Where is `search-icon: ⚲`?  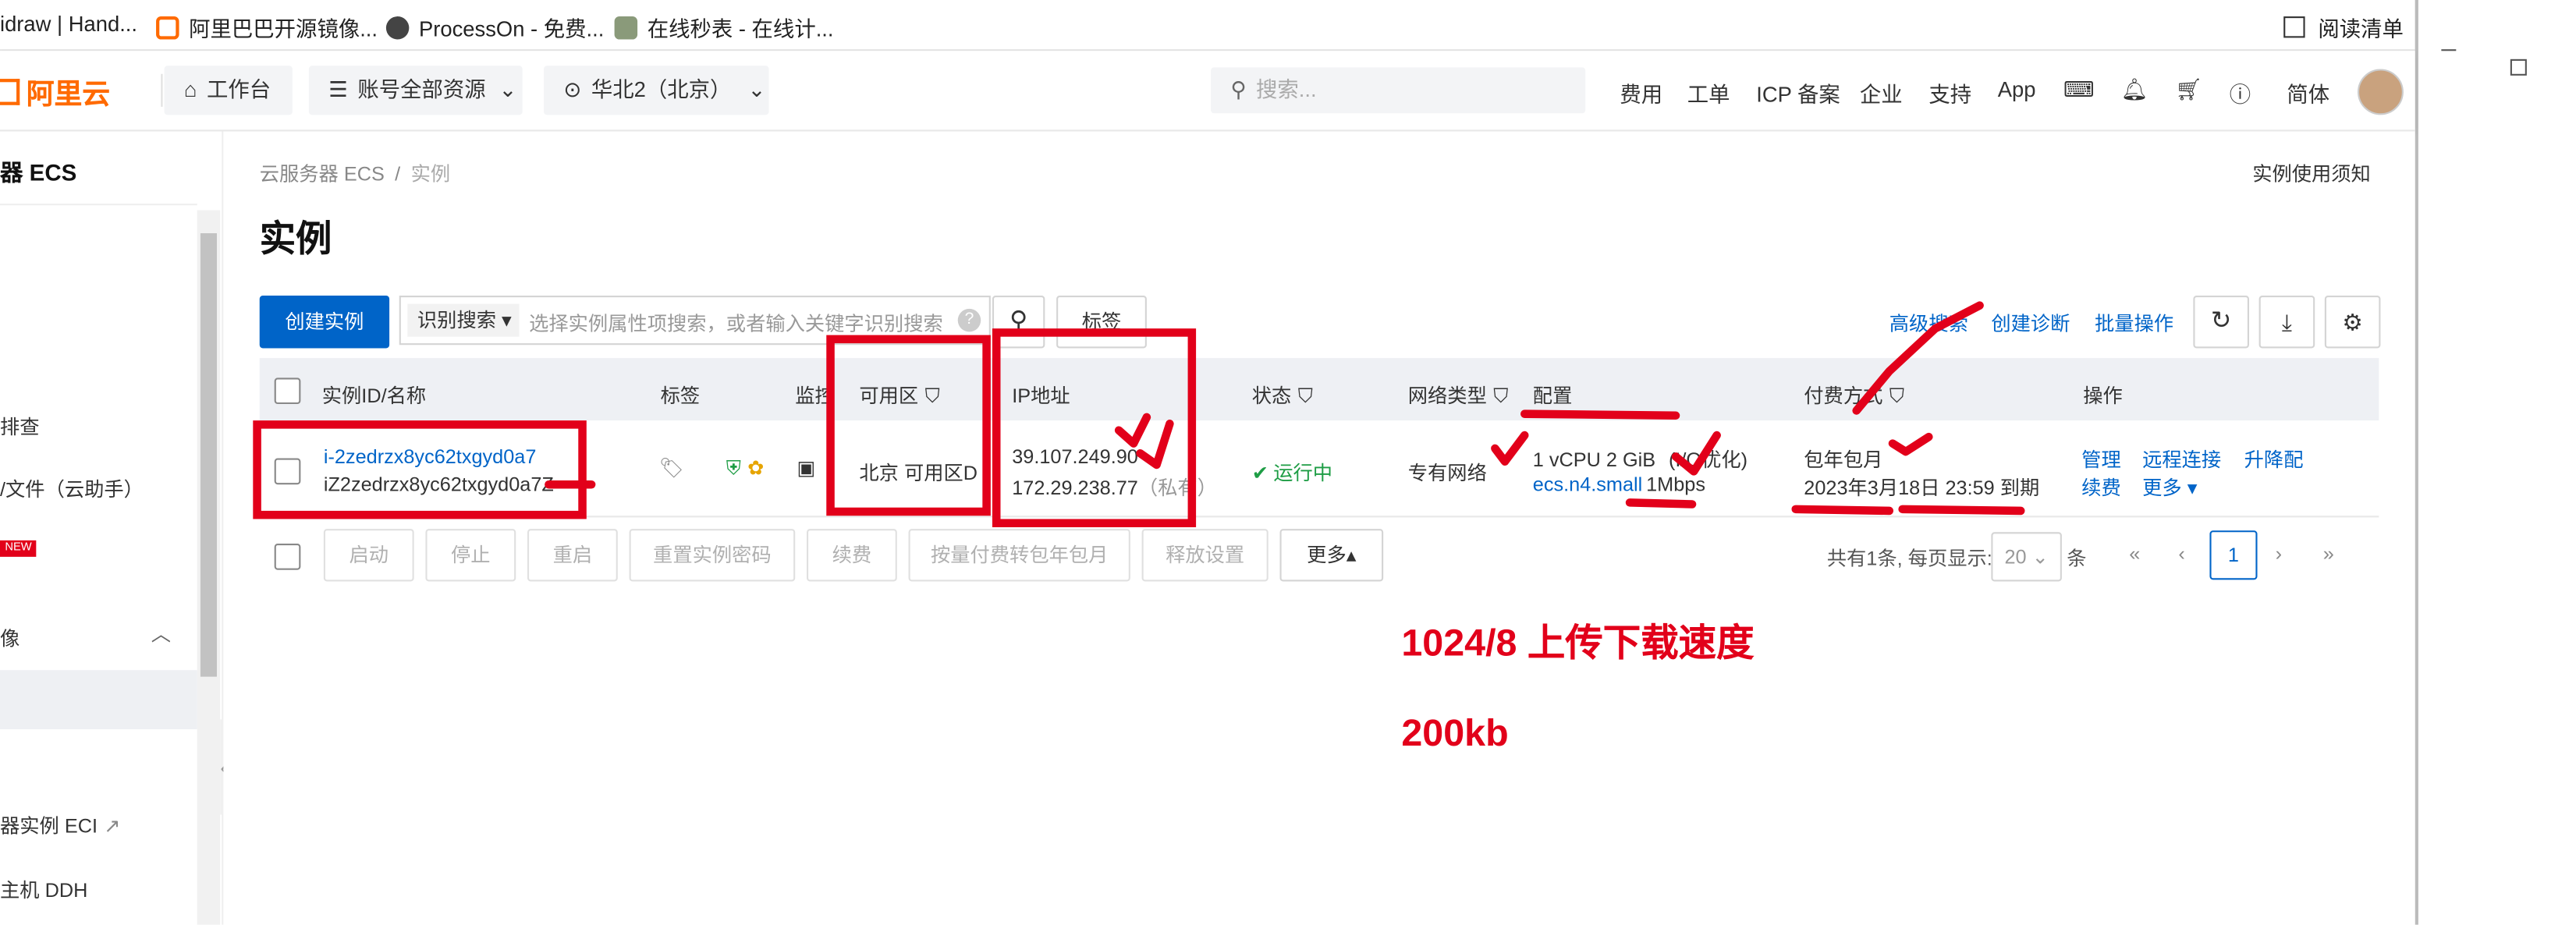 search-icon: ⚲ is located at coordinates (1238, 89).